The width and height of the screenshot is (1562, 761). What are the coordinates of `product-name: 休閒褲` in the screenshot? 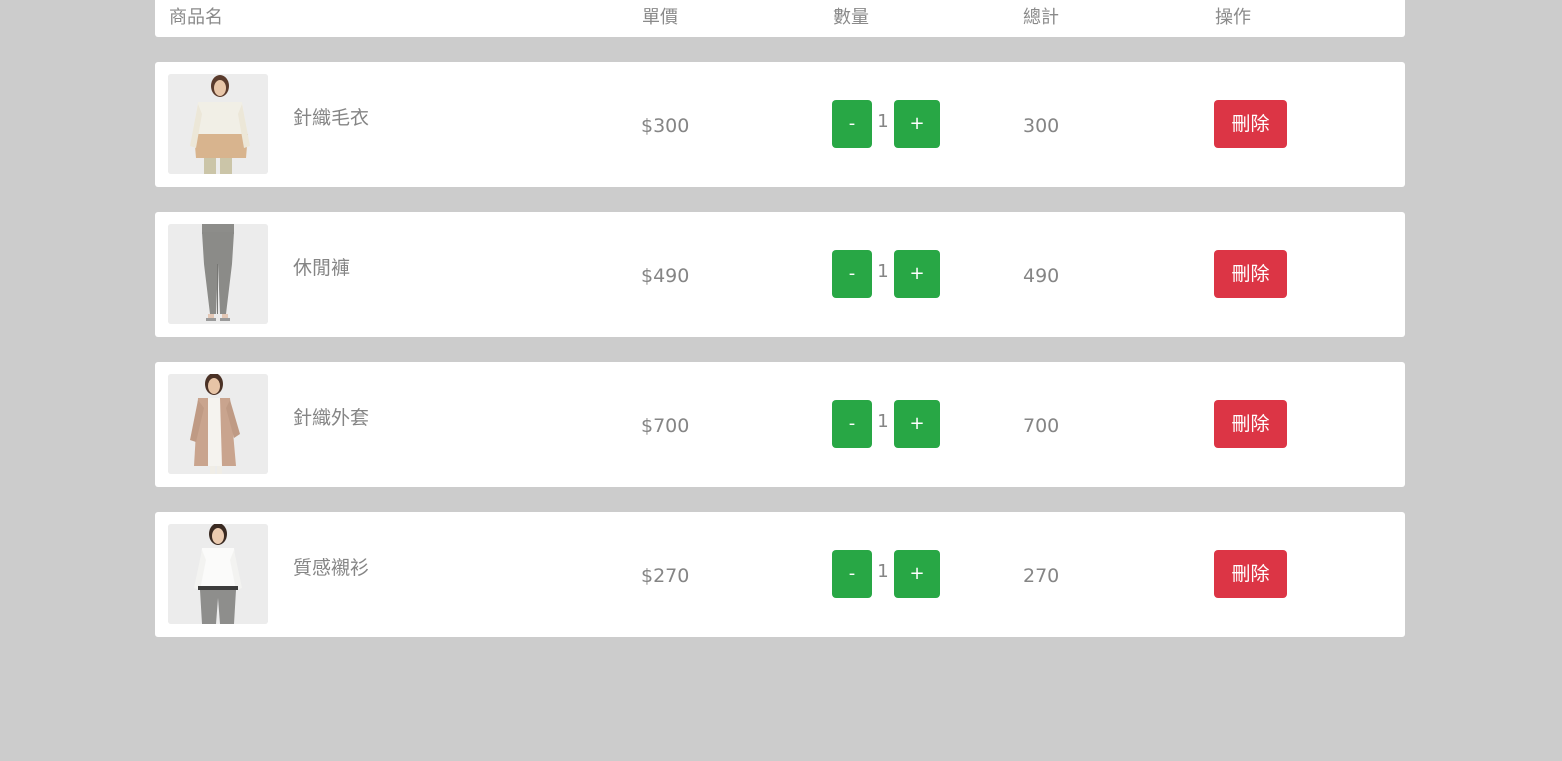 It's located at (322, 268).